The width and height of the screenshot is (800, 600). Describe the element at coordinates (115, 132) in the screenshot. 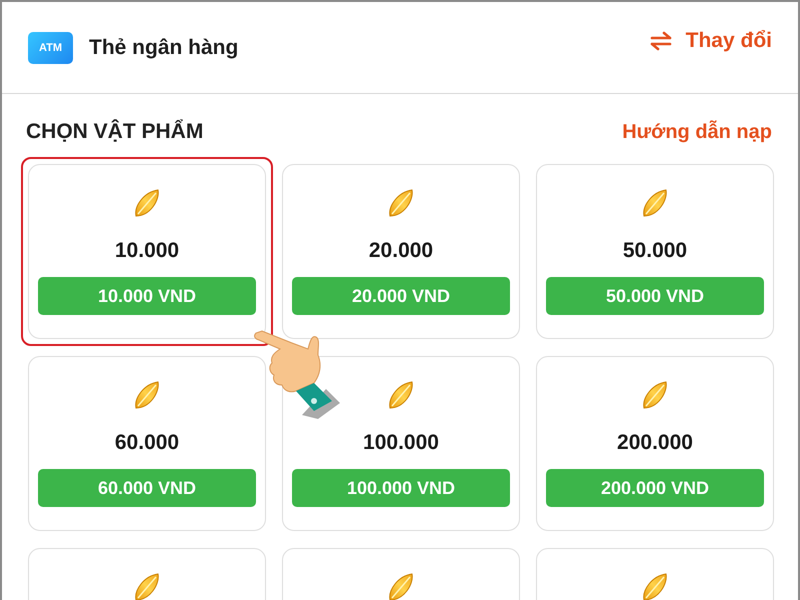

I see `section-title: CHỌN VẬT PHẨM` at that location.